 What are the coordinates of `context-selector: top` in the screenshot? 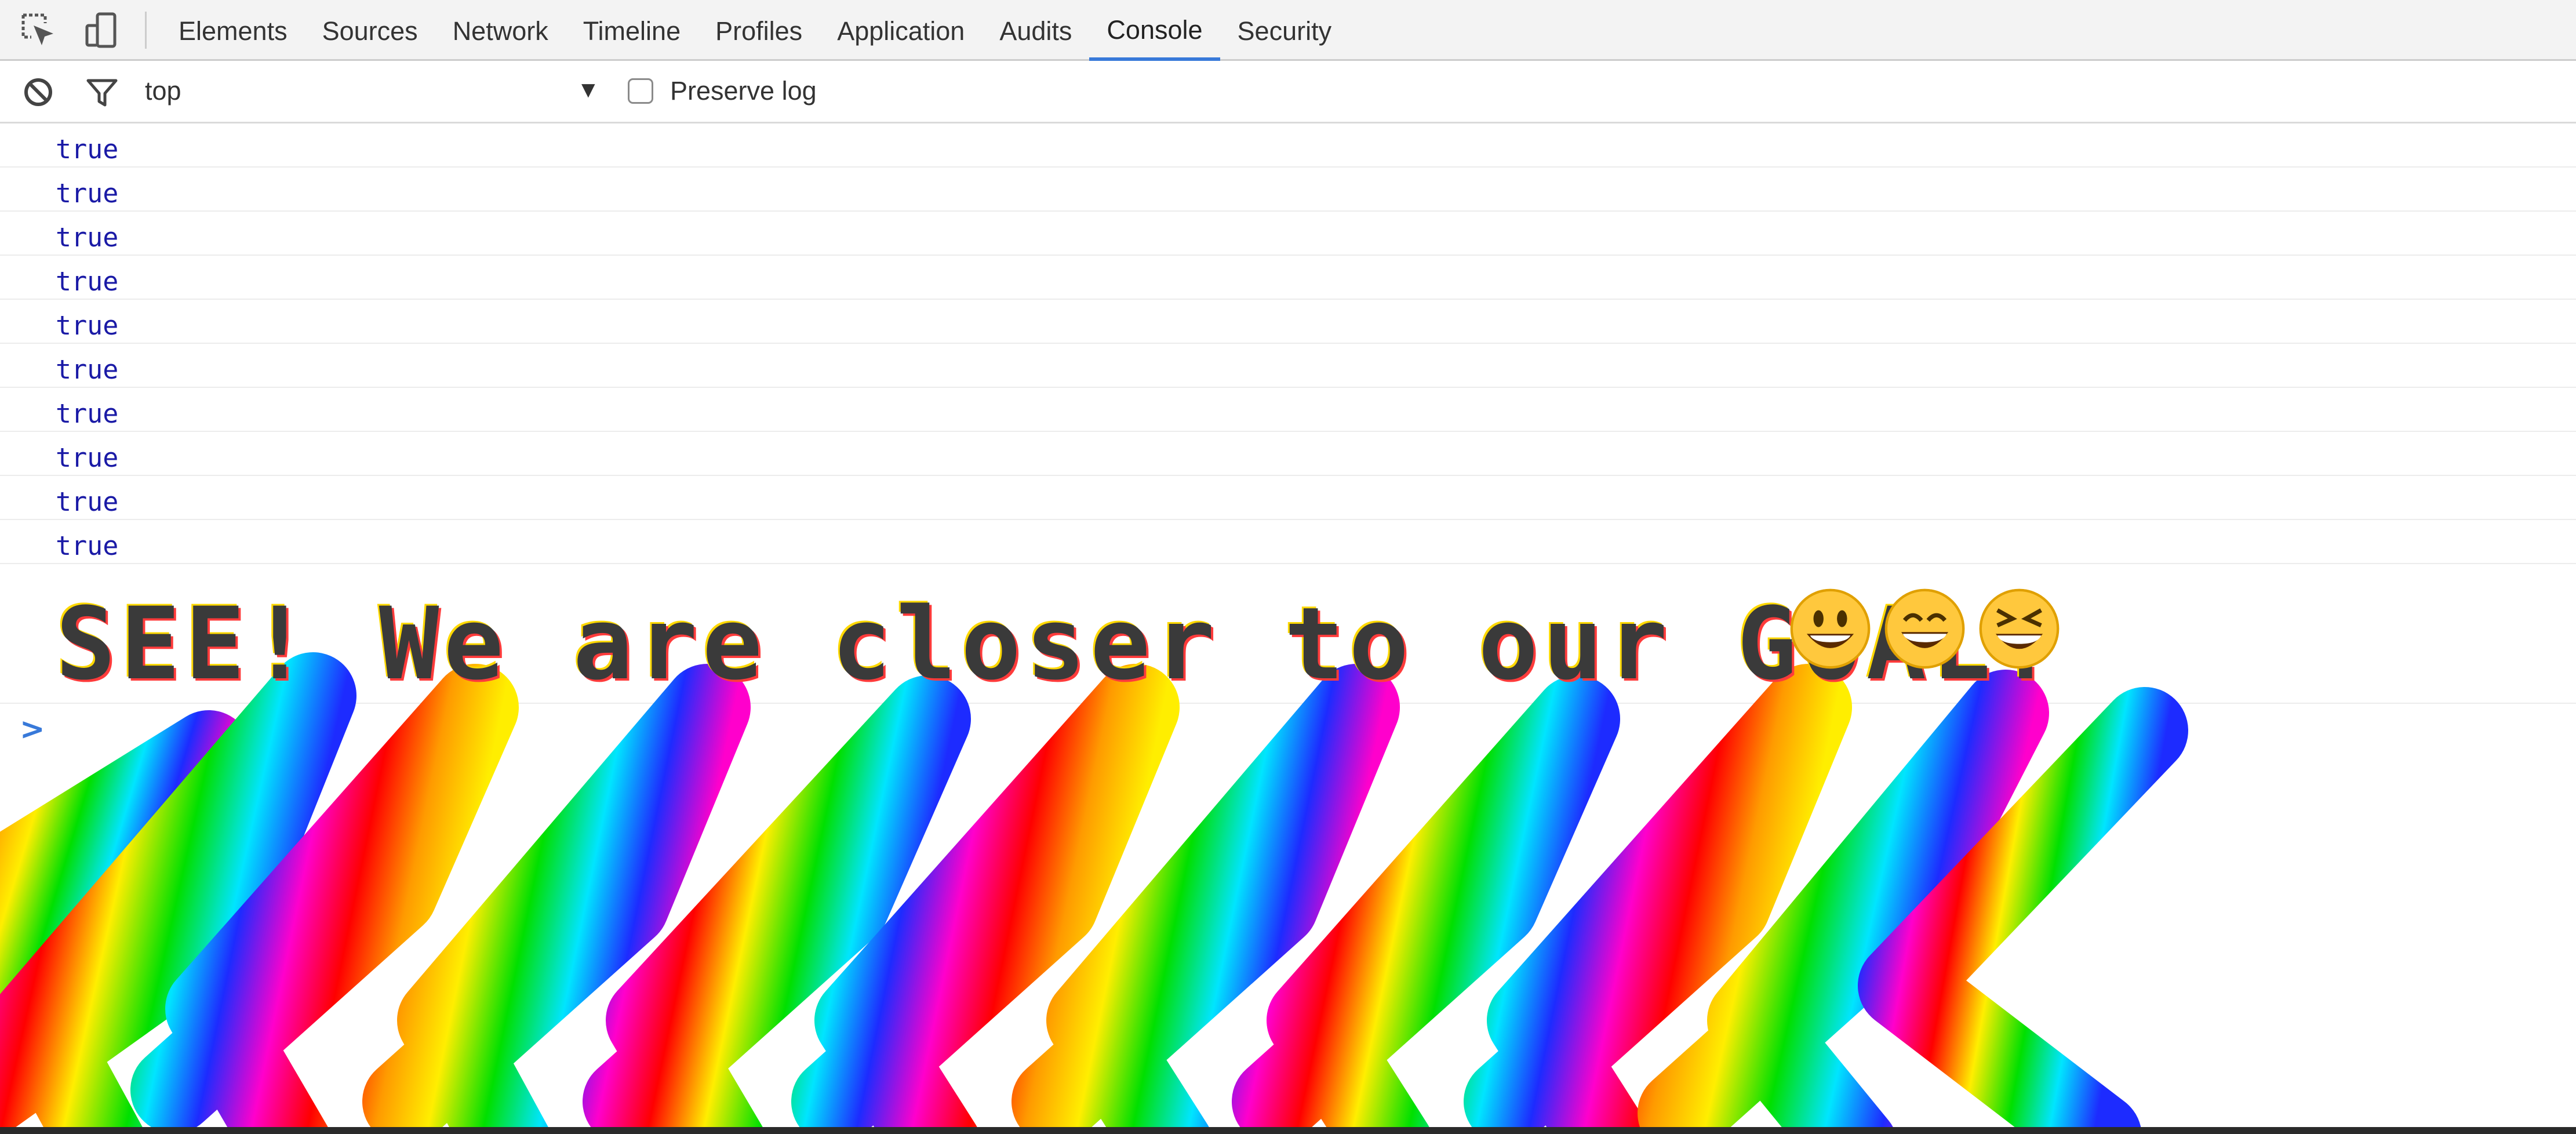 It's located at (163, 91).